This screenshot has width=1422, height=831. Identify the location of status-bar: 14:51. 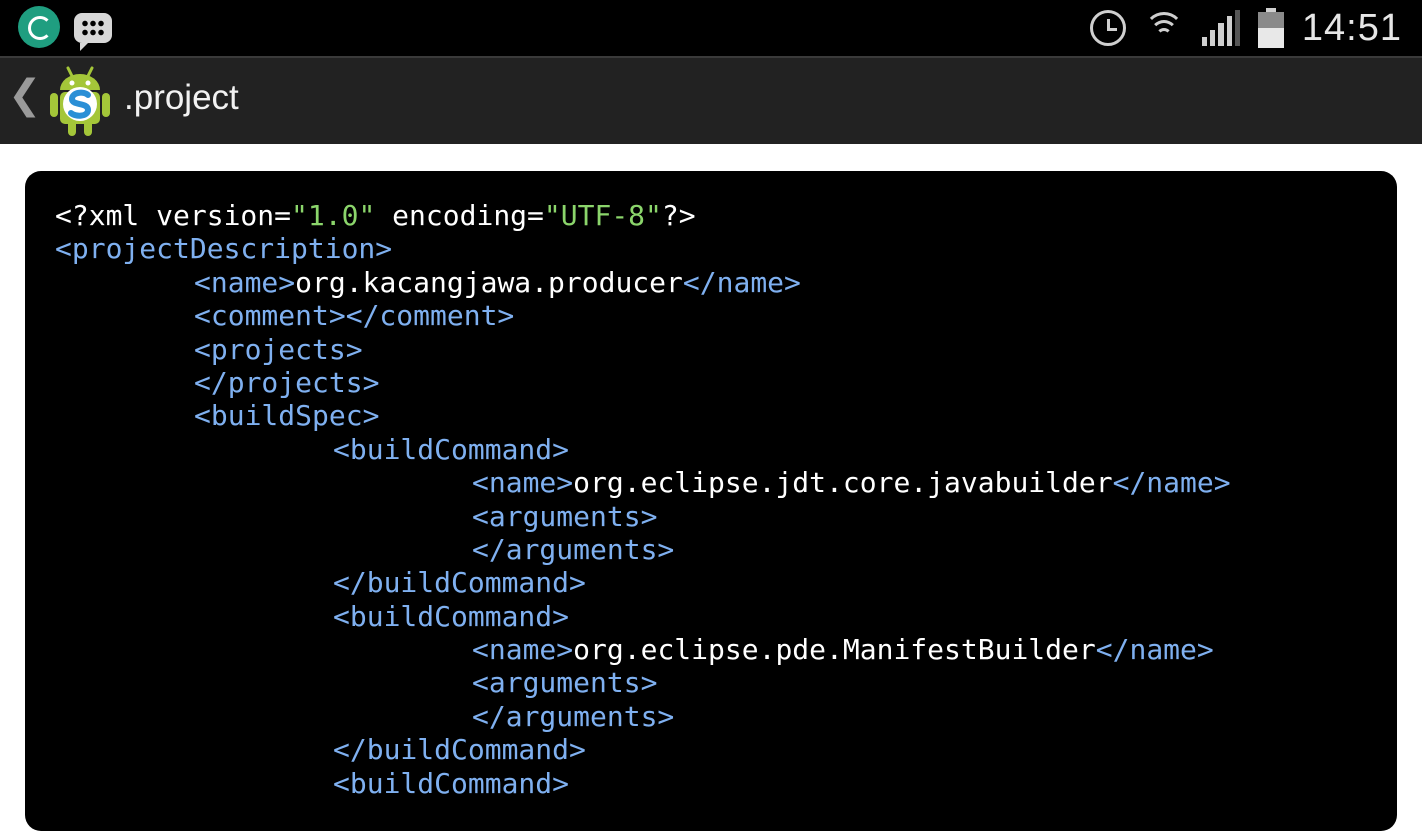
(711, 28).